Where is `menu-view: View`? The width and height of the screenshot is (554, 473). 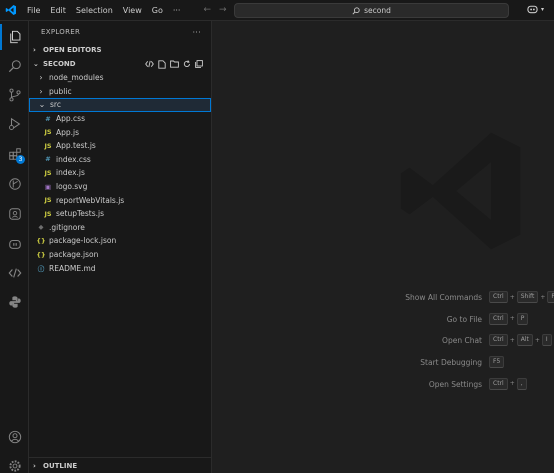 menu-view: View is located at coordinates (132, 10).